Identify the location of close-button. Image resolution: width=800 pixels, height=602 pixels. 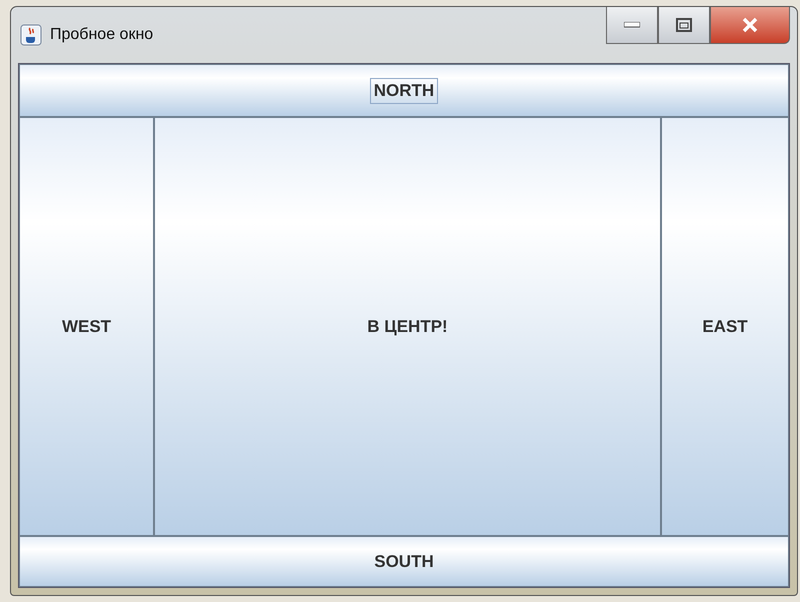
(750, 25).